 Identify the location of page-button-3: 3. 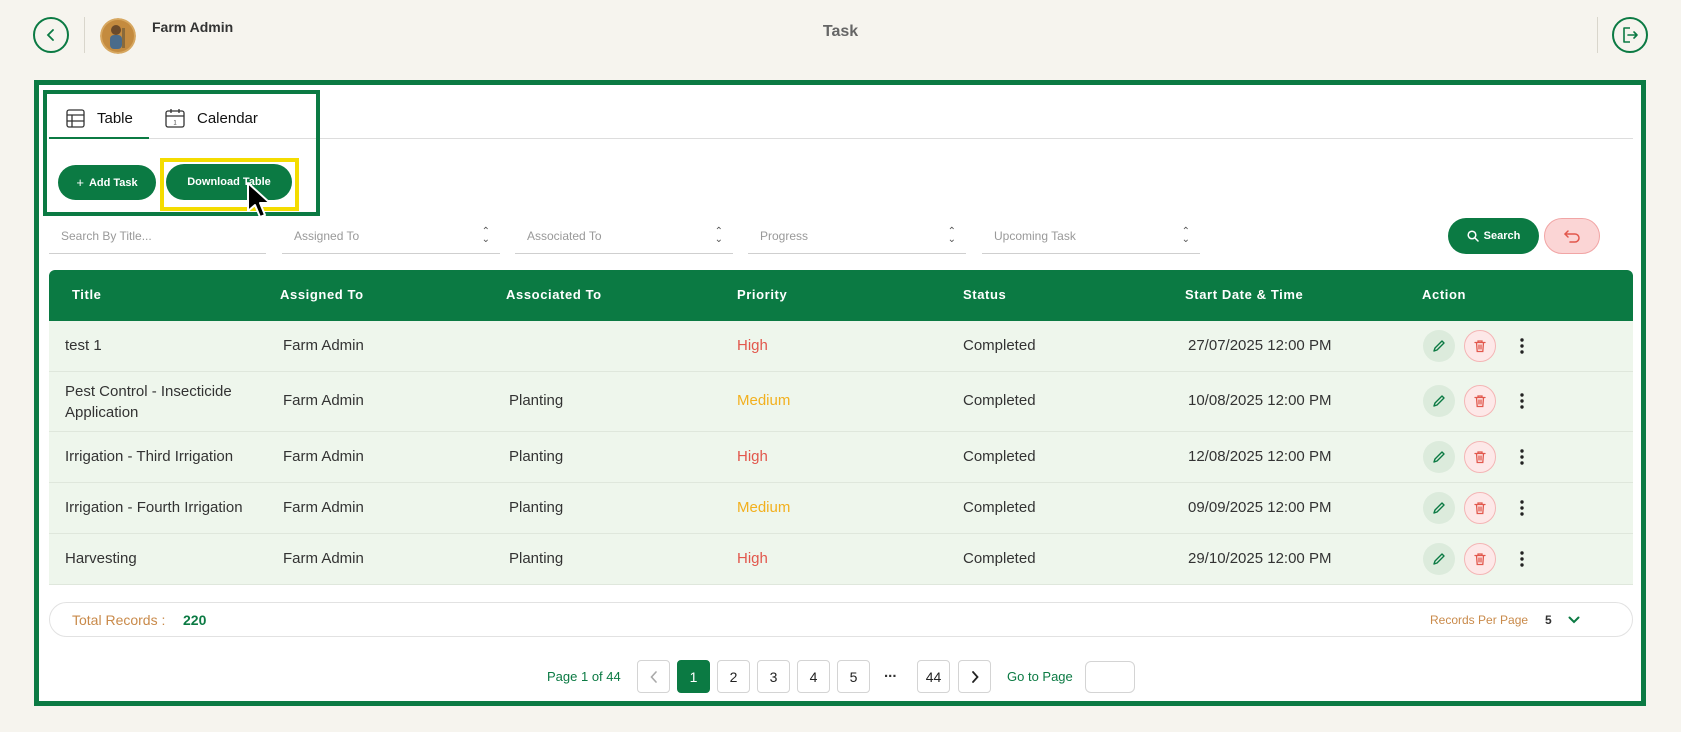
(773, 676).